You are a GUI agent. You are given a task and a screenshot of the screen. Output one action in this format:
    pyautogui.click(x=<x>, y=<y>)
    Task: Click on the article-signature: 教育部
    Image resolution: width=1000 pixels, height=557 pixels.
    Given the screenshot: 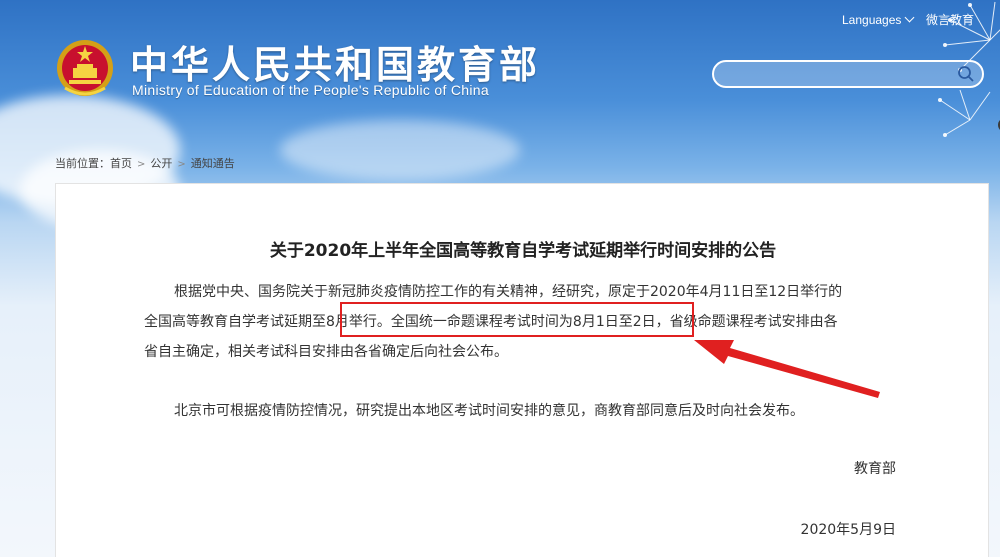 What is the action you would take?
    pyautogui.click(x=875, y=469)
    